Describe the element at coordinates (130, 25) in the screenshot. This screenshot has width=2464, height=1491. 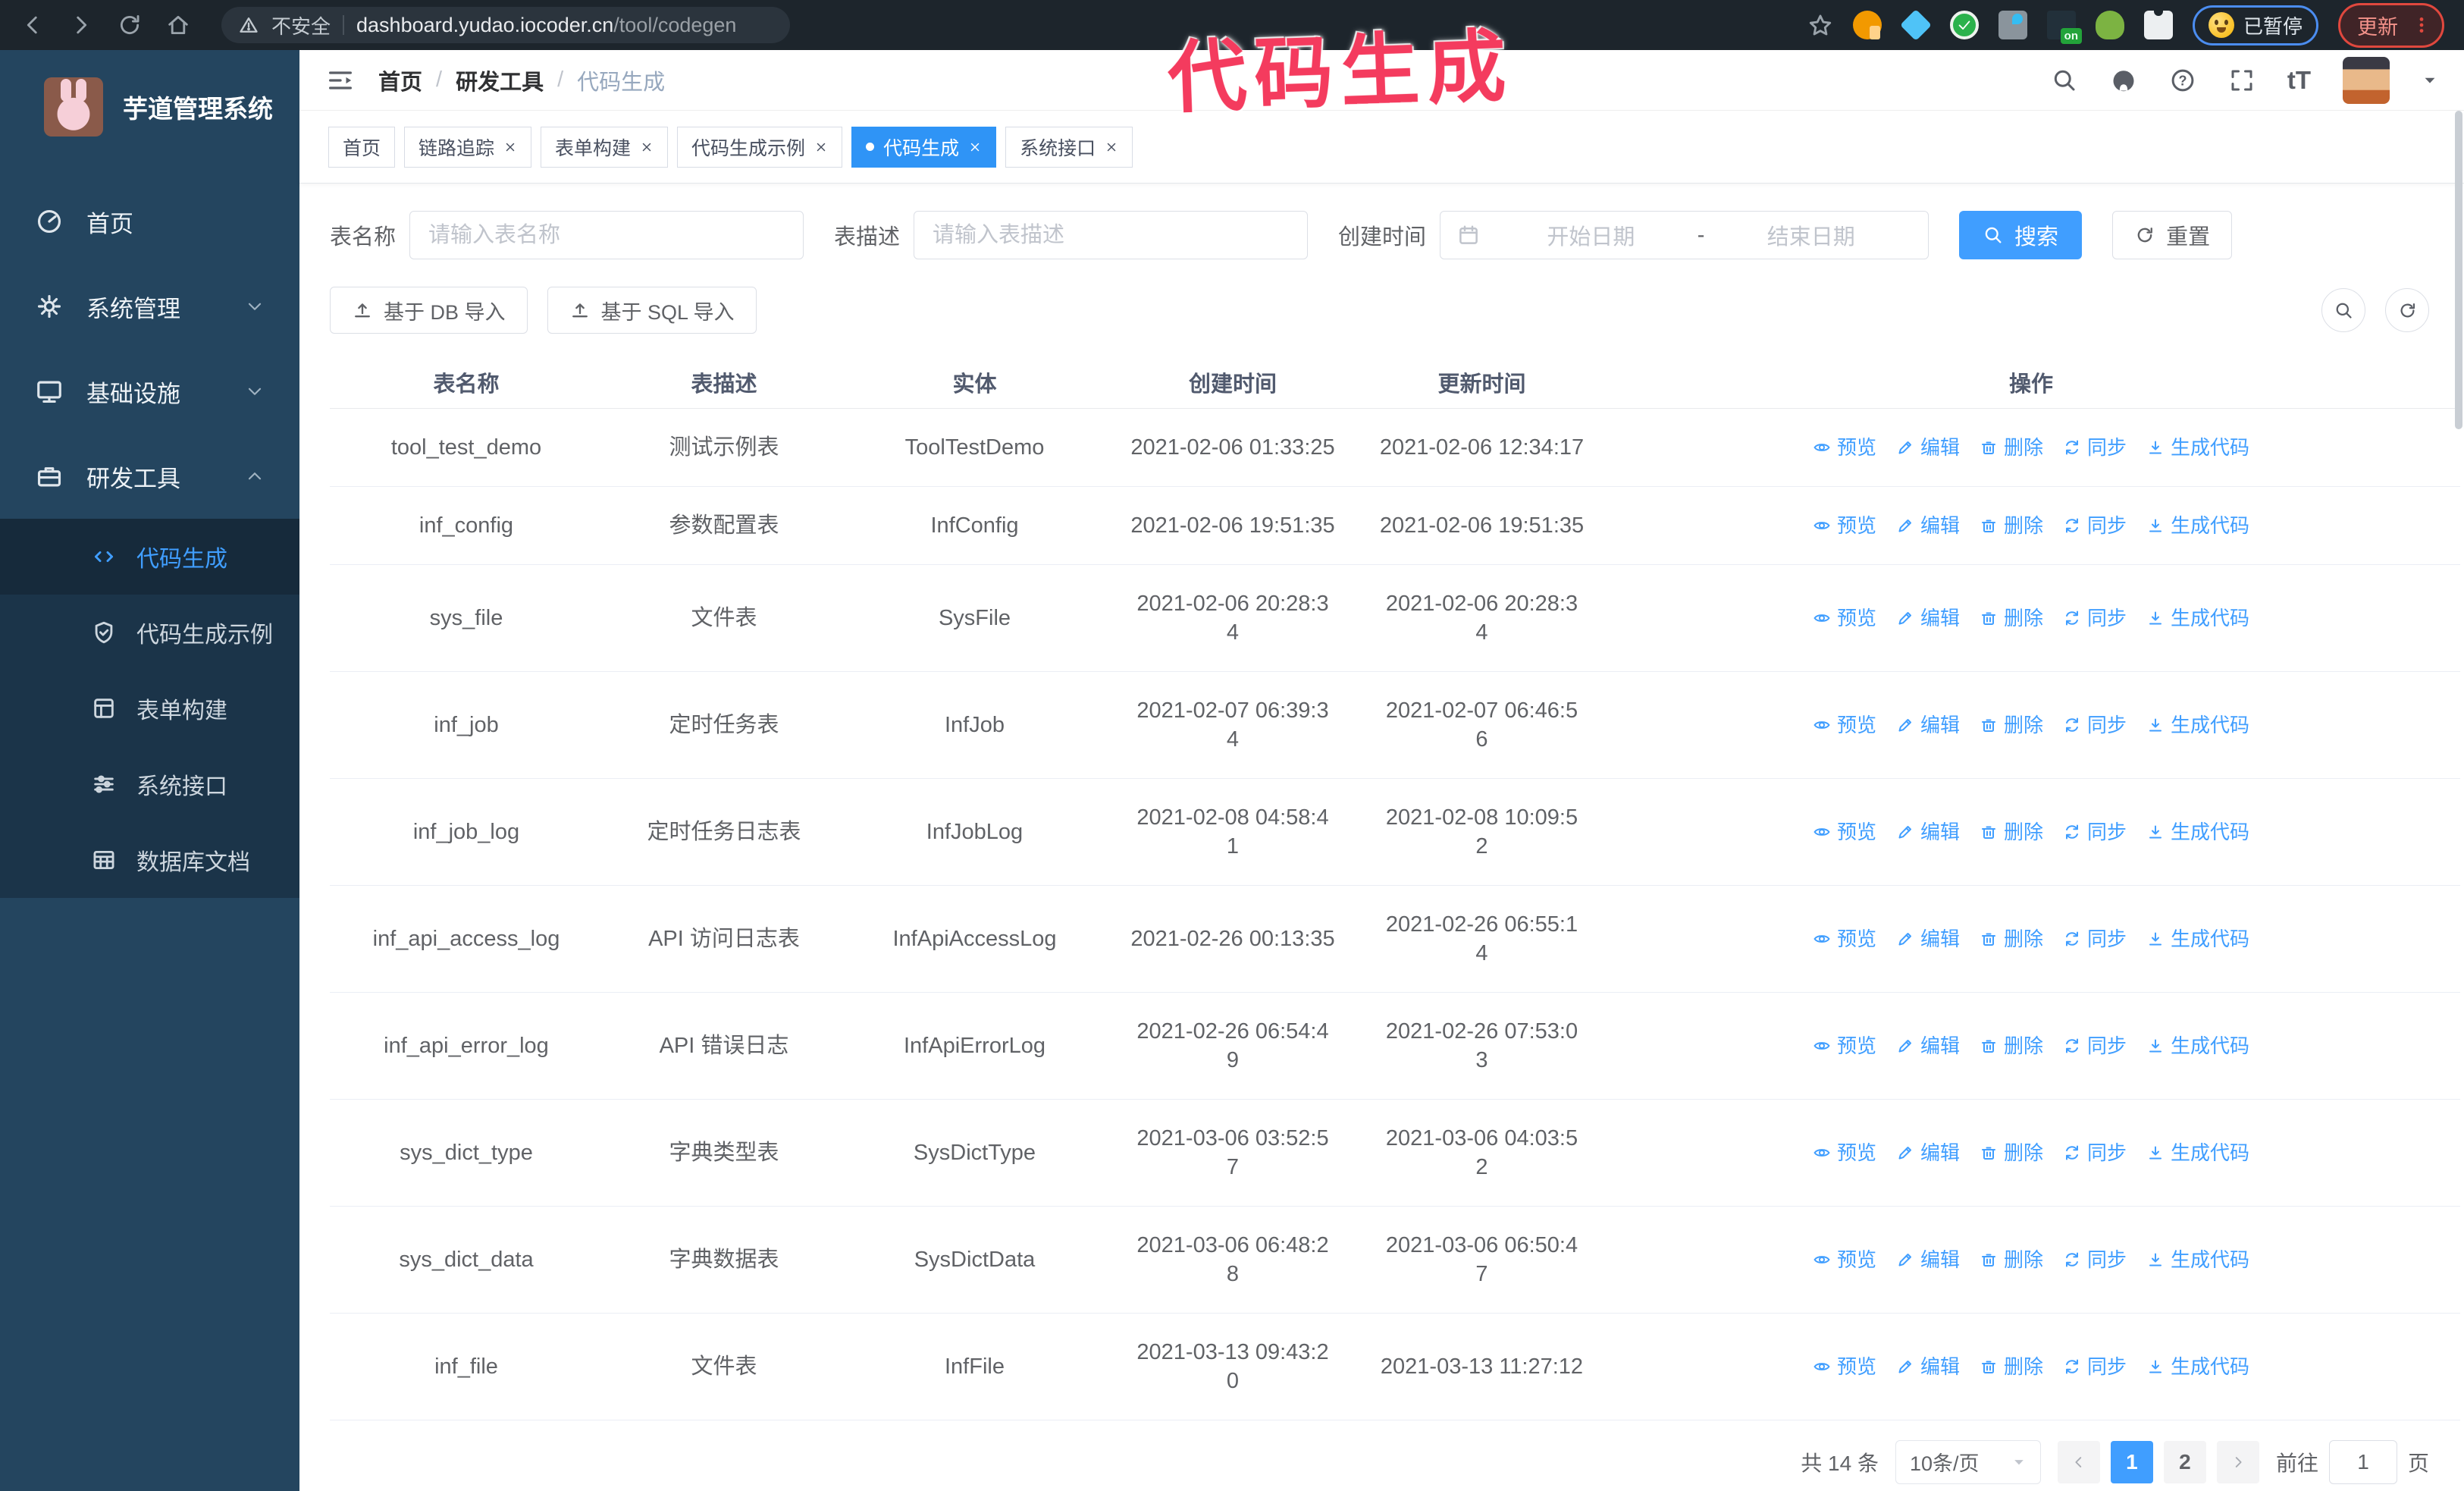
I see `browser-reload-icon` at that location.